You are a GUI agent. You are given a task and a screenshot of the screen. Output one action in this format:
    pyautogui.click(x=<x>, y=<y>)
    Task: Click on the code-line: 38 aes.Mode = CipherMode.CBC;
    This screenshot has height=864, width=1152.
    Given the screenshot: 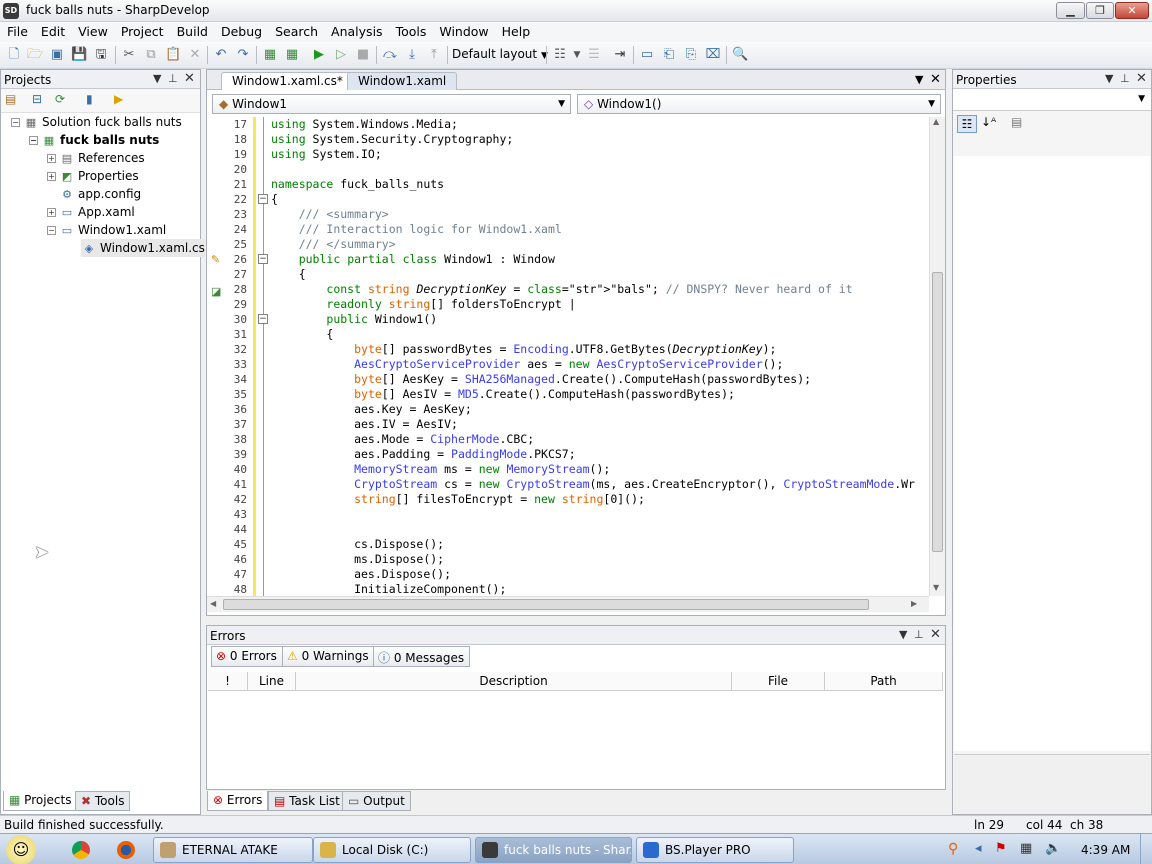 What is the action you would take?
    pyautogui.click(x=568, y=439)
    